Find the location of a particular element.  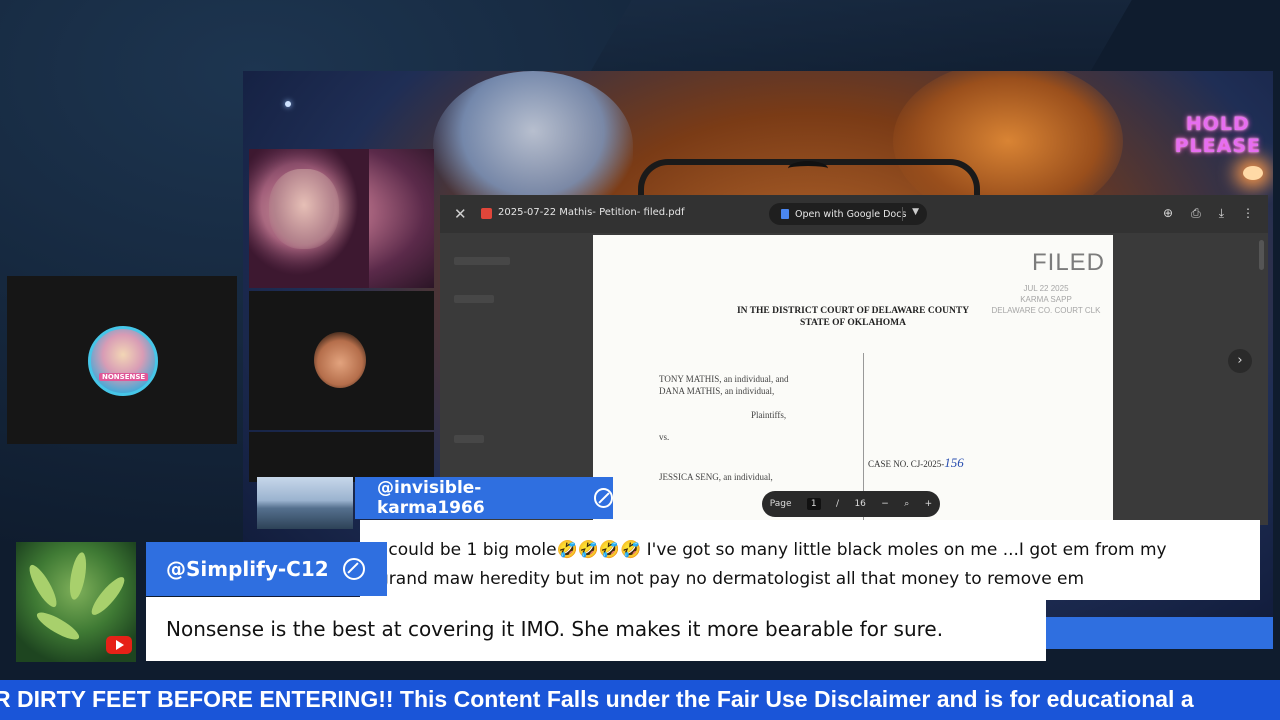

pdf-tools: ⊕ ⎙ ⤓ ⋮ is located at coordinates (1208, 213).